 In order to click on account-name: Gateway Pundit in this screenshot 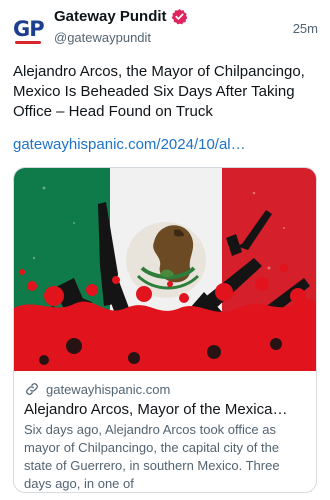, I will do `click(110, 16)`.